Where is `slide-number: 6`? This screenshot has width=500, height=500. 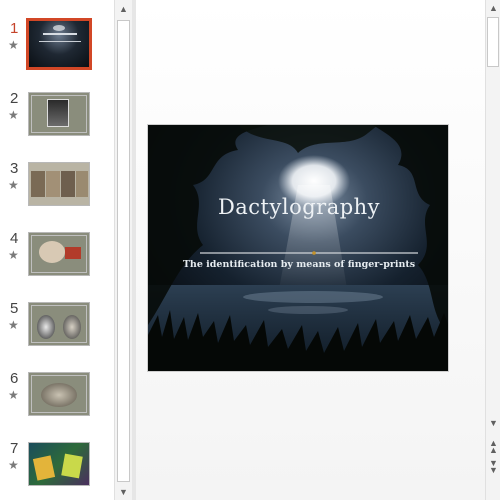 slide-number: 6 is located at coordinates (14, 378).